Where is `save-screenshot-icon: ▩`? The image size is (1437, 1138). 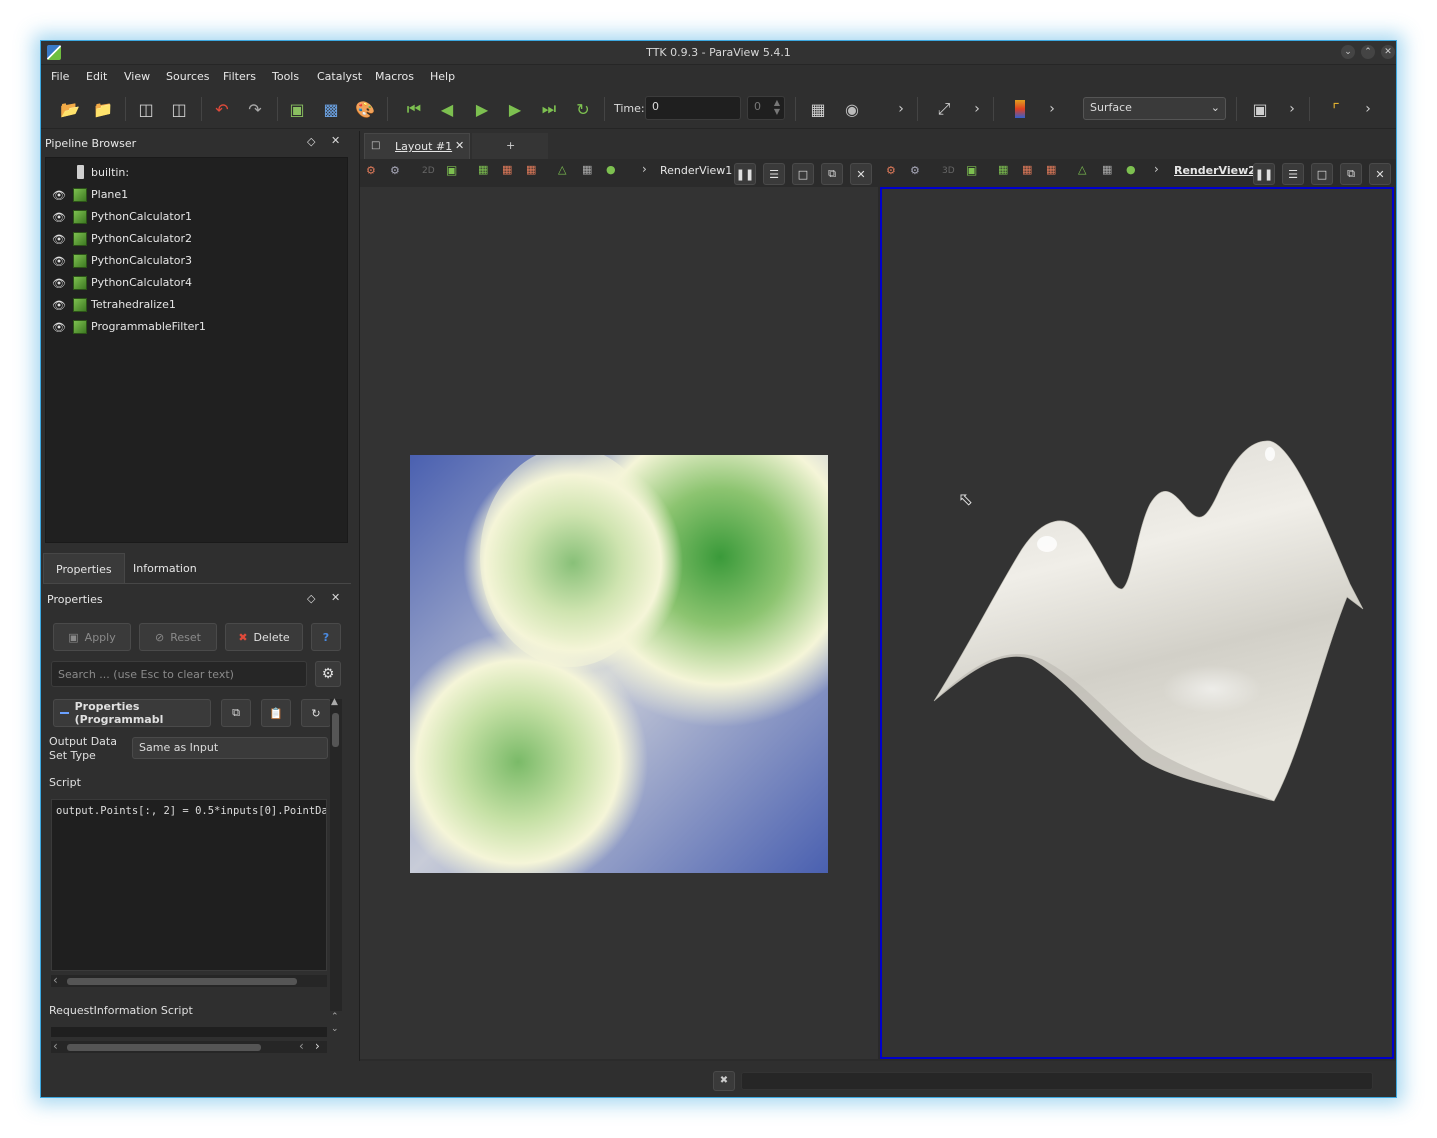
save-screenshot-icon: ▩ is located at coordinates (331, 109).